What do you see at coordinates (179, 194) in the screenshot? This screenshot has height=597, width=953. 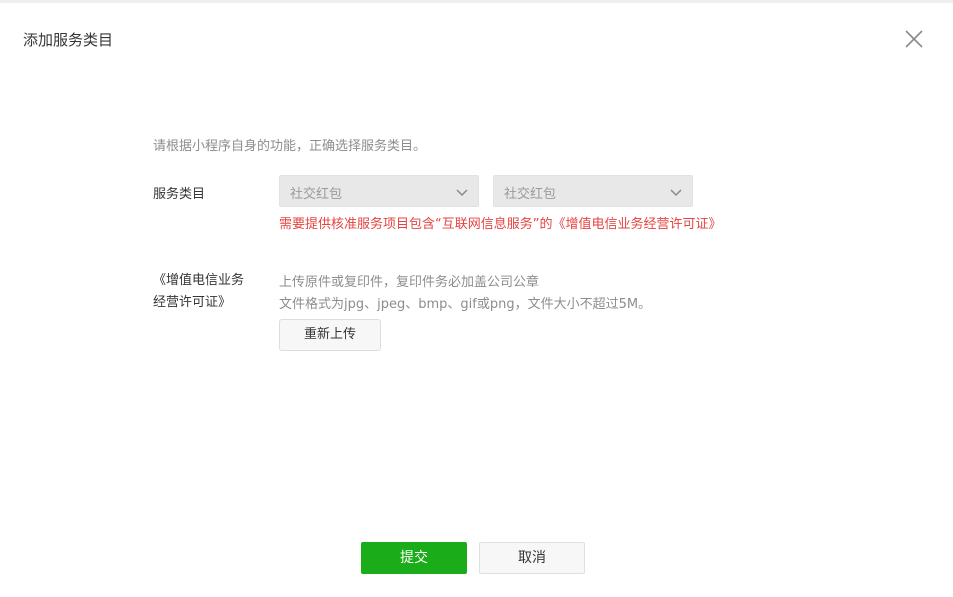 I see `service-category-label: 服务类目` at bounding box center [179, 194].